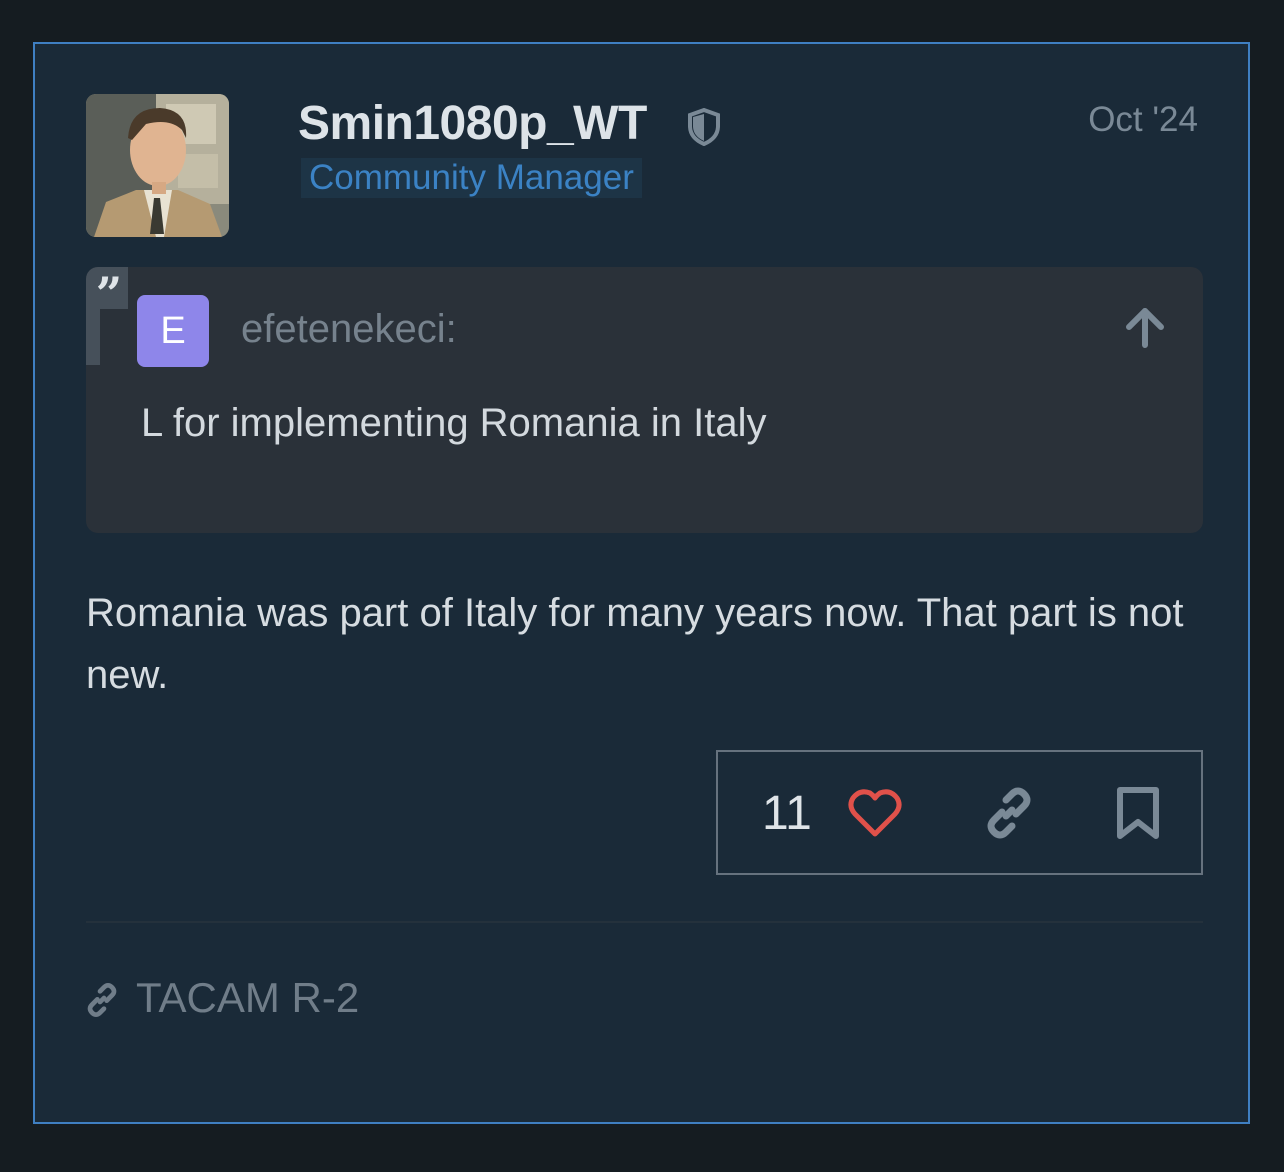 The width and height of the screenshot is (1284, 1172). Describe the element at coordinates (1145, 327) in the screenshot. I see `arrow-up-icon` at that location.